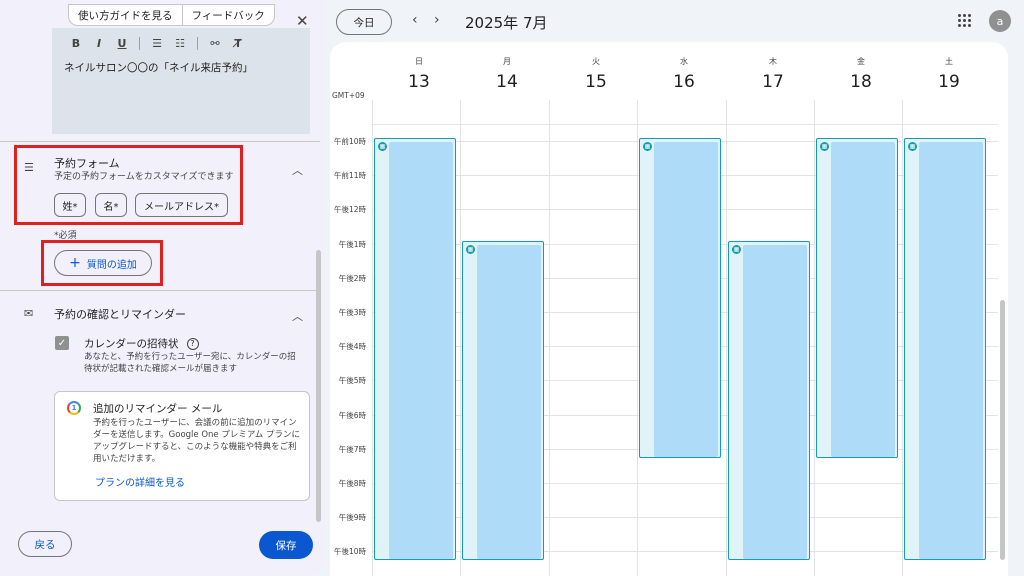  Describe the element at coordinates (238, 43) in the screenshot. I see `clear-format-icon: T̸` at that location.